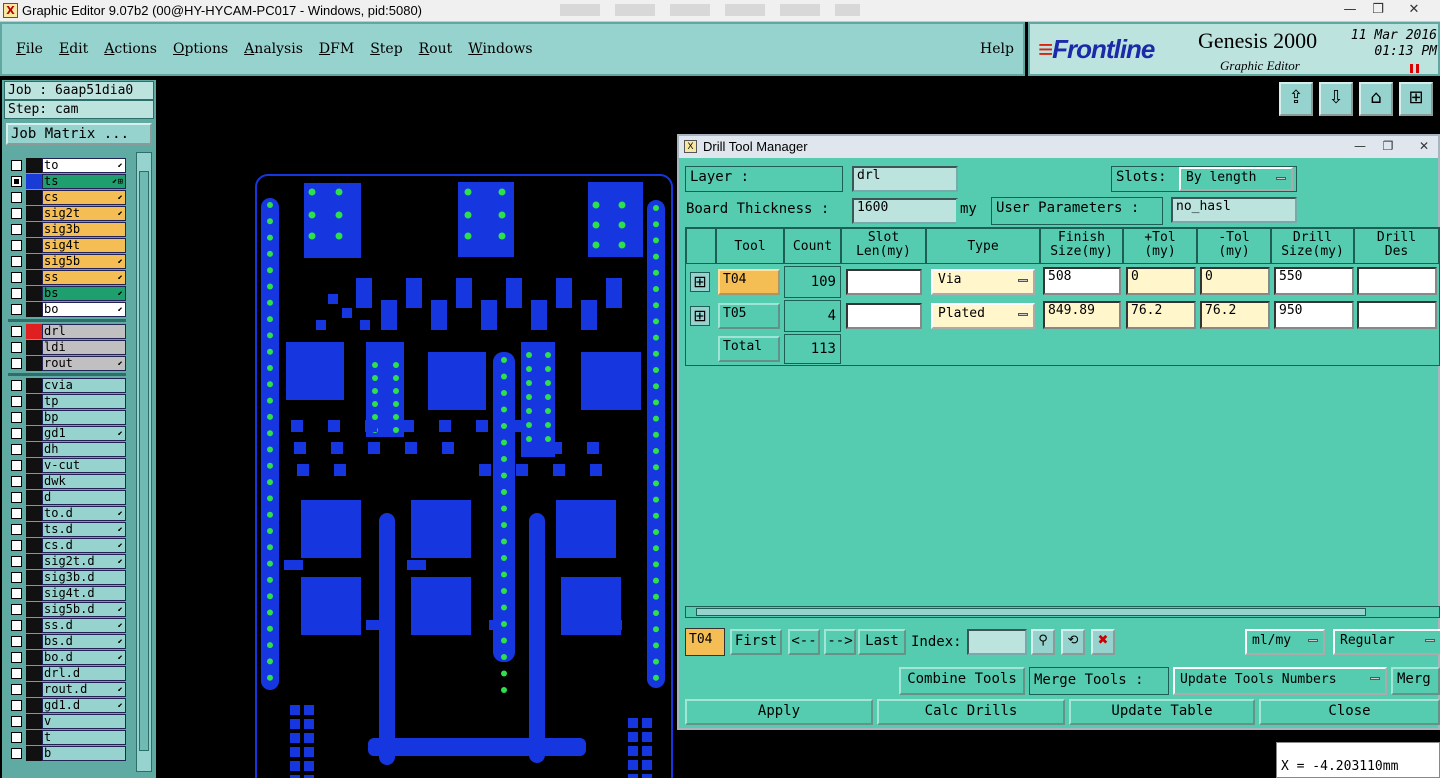  Describe the element at coordinates (1236, 179) in the screenshot. I see `slots-dropdown: By length` at that location.